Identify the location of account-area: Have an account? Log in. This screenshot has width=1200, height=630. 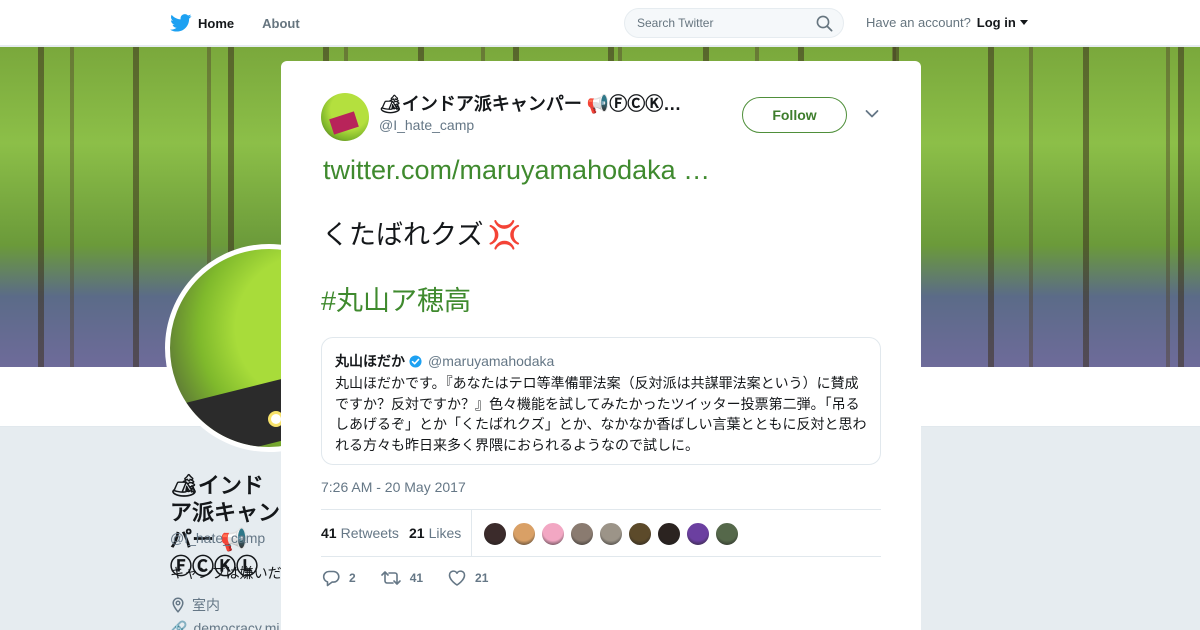
(947, 22).